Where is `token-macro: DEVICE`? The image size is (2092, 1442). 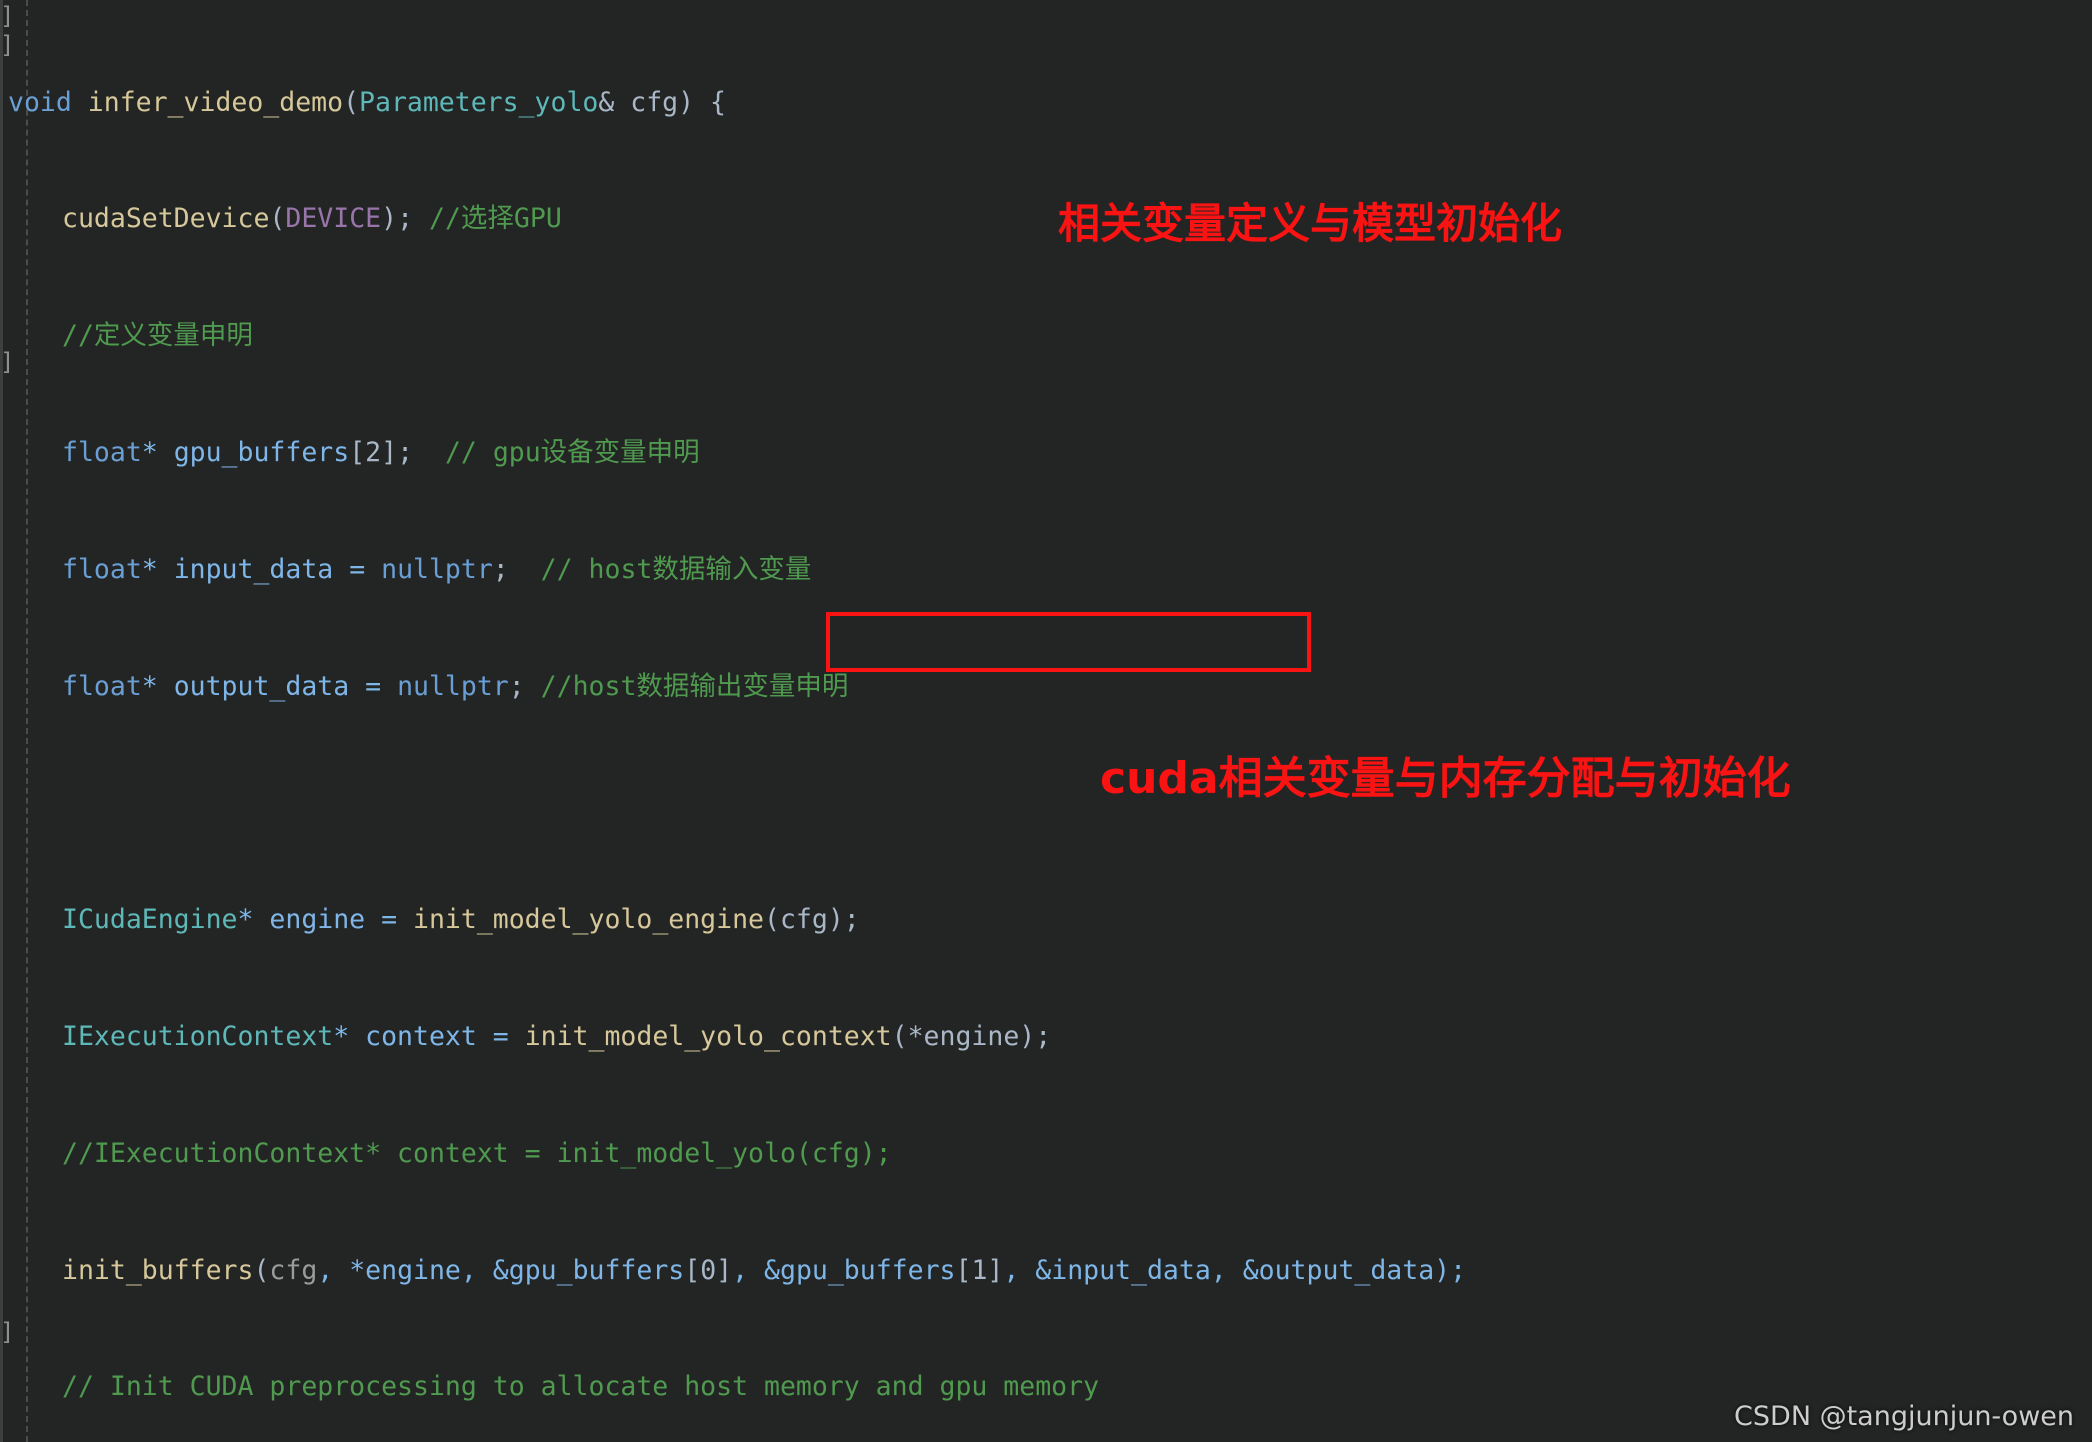
token-macro: DEVICE is located at coordinates (333, 219).